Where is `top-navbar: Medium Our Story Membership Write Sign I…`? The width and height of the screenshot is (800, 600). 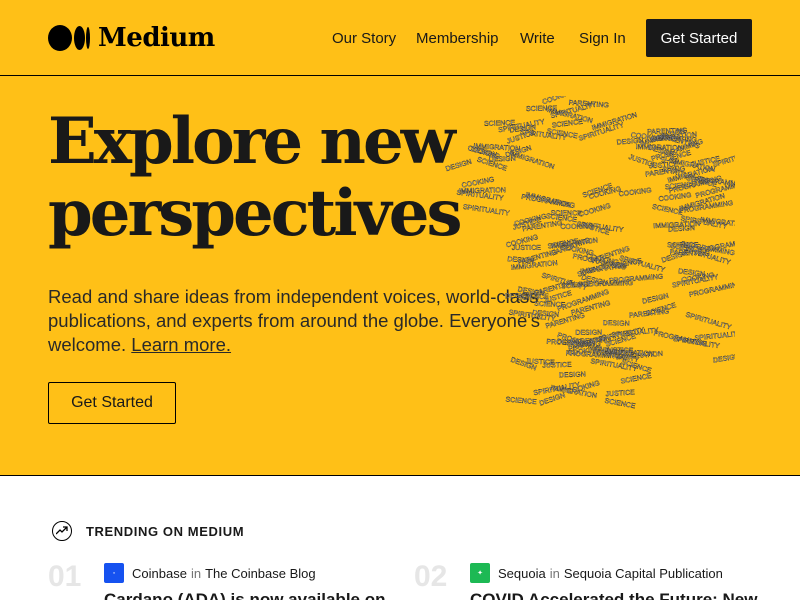
top-navbar: Medium Our Story Membership Write Sign I… is located at coordinates (400, 38).